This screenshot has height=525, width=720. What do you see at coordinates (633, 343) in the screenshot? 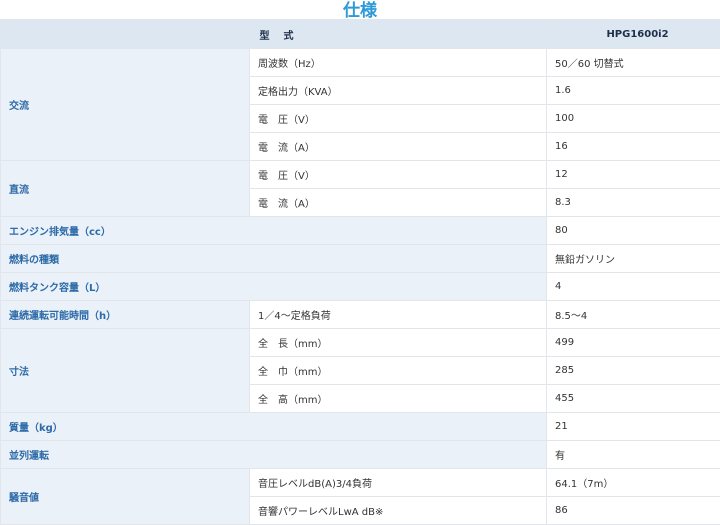
I see `length-value: 499` at bounding box center [633, 343].